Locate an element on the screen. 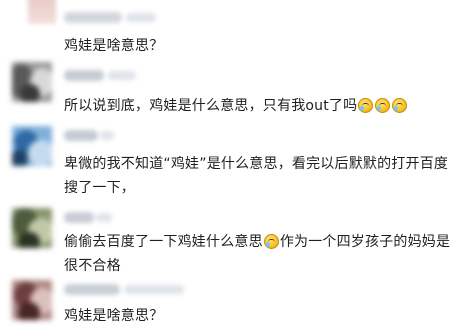  comment-text: 偷偷去百度了一下鸡娃什么意思 作为一个四岁孩子的妈妈是很不合格 is located at coordinates (262, 254).